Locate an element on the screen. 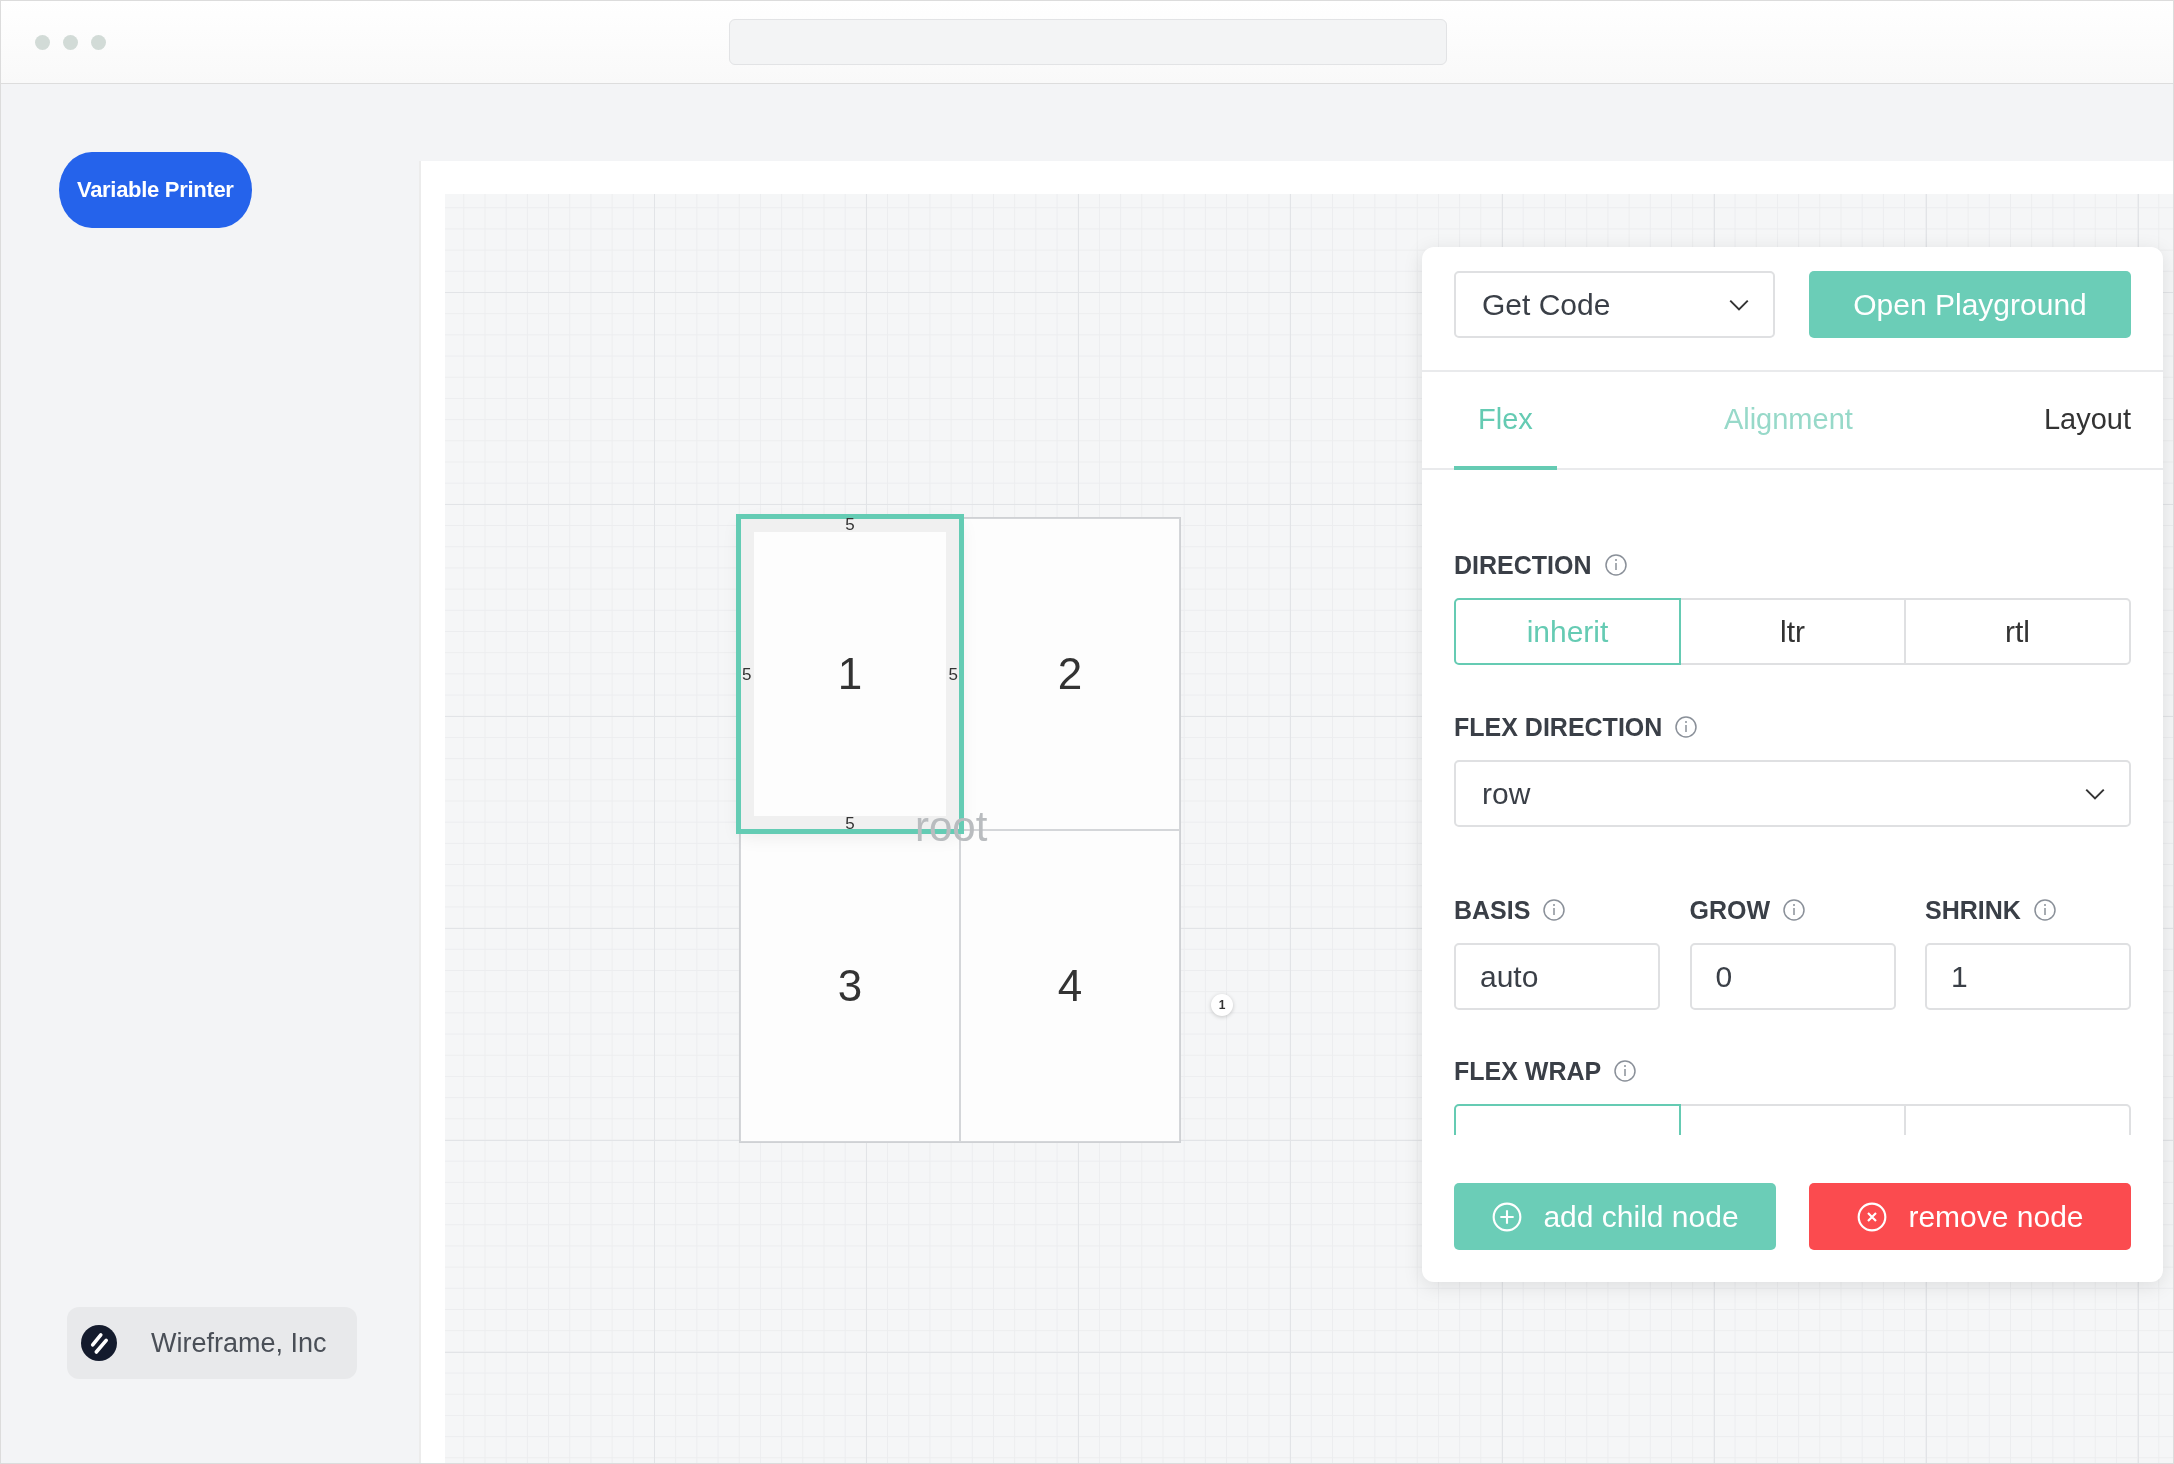  logo-badge: Variable Printer is located at coordinates (155, 190).